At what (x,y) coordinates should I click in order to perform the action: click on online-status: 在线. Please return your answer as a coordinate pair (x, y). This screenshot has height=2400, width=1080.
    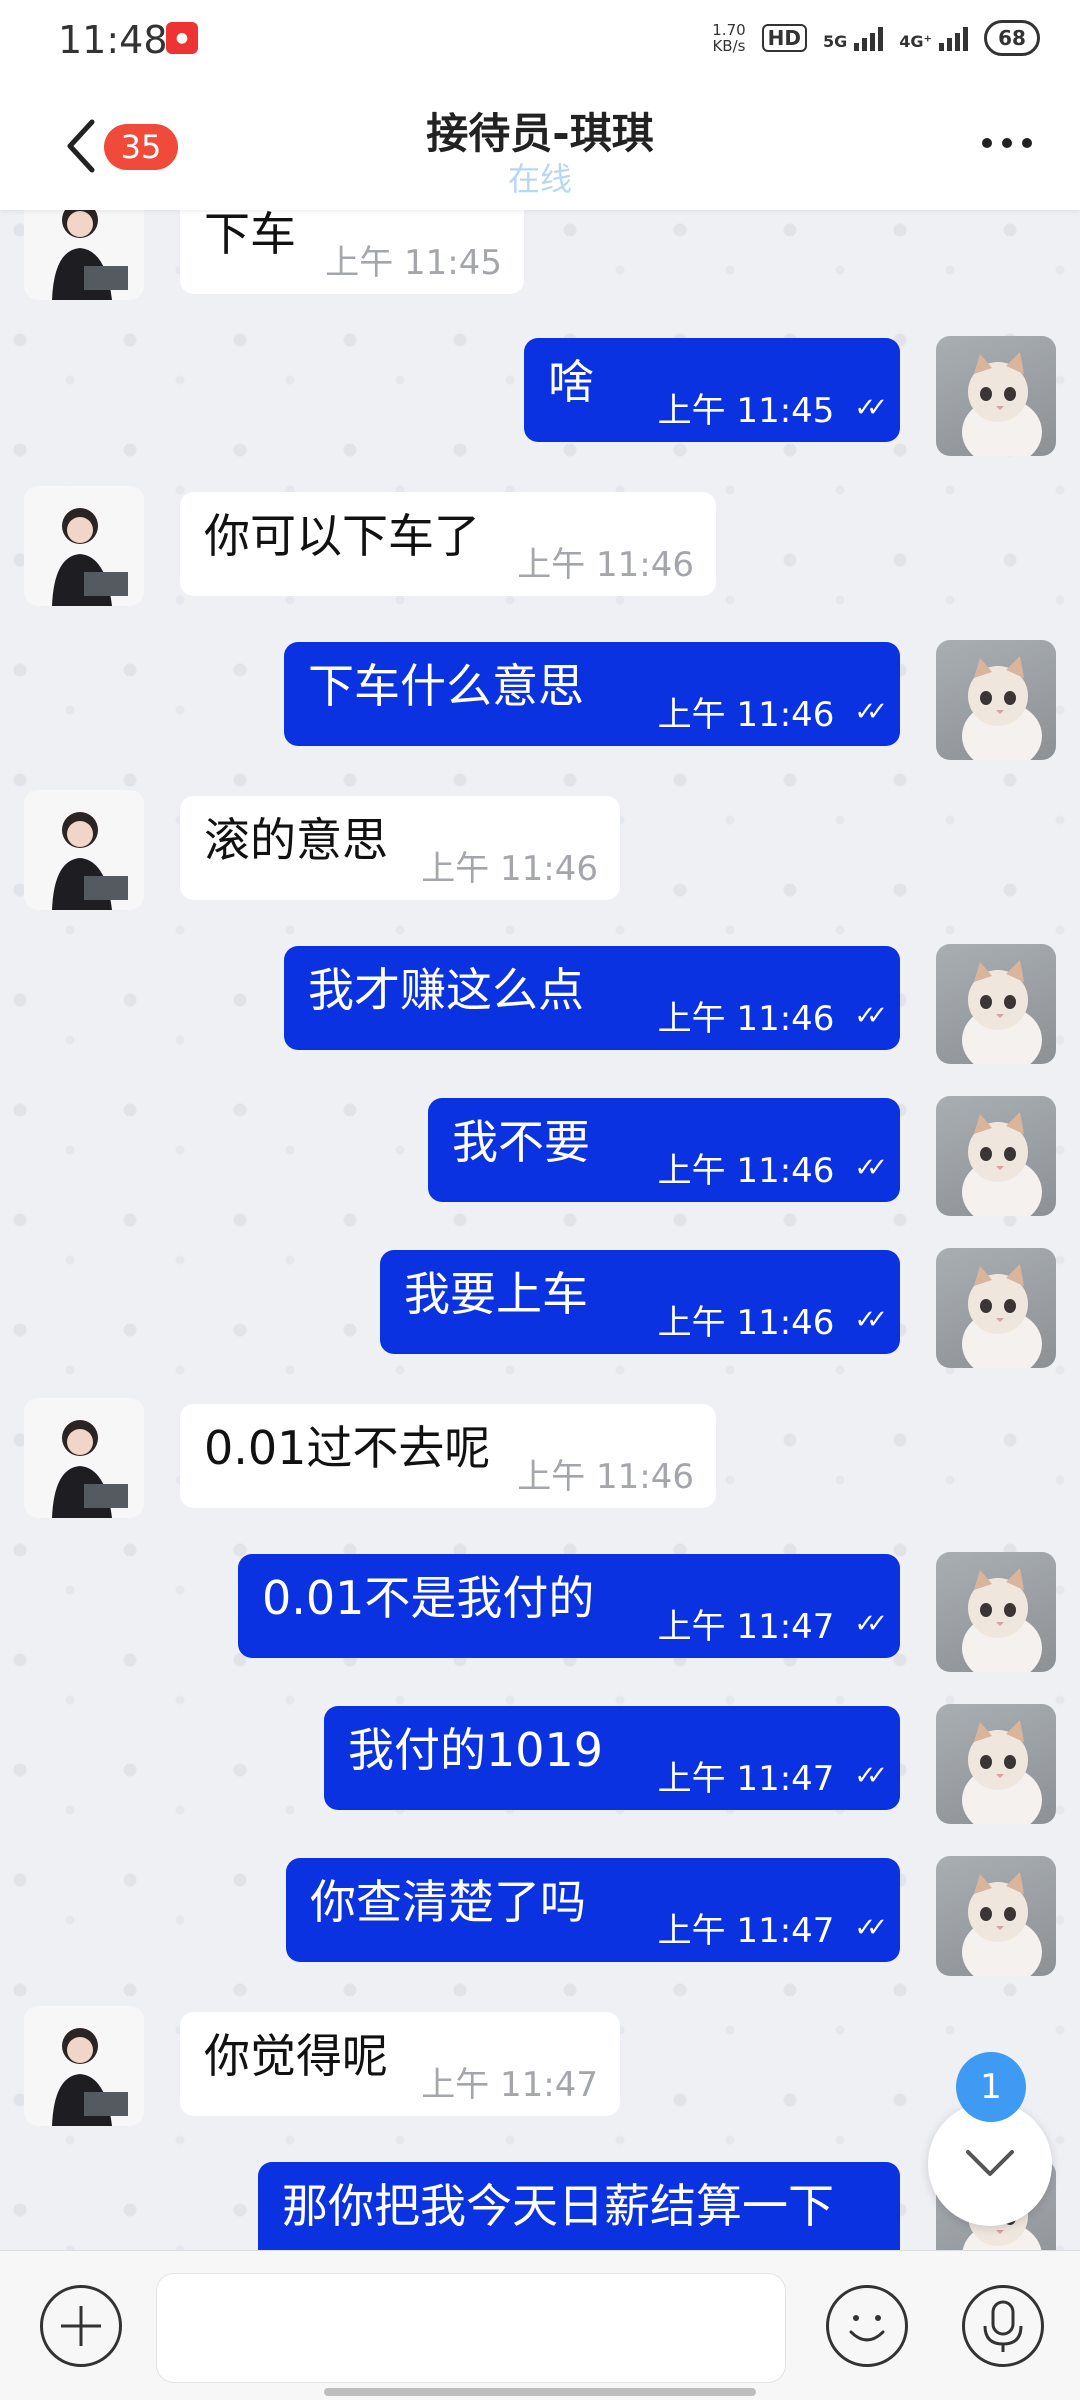
    Looking at the image, I should click on (539, 179).